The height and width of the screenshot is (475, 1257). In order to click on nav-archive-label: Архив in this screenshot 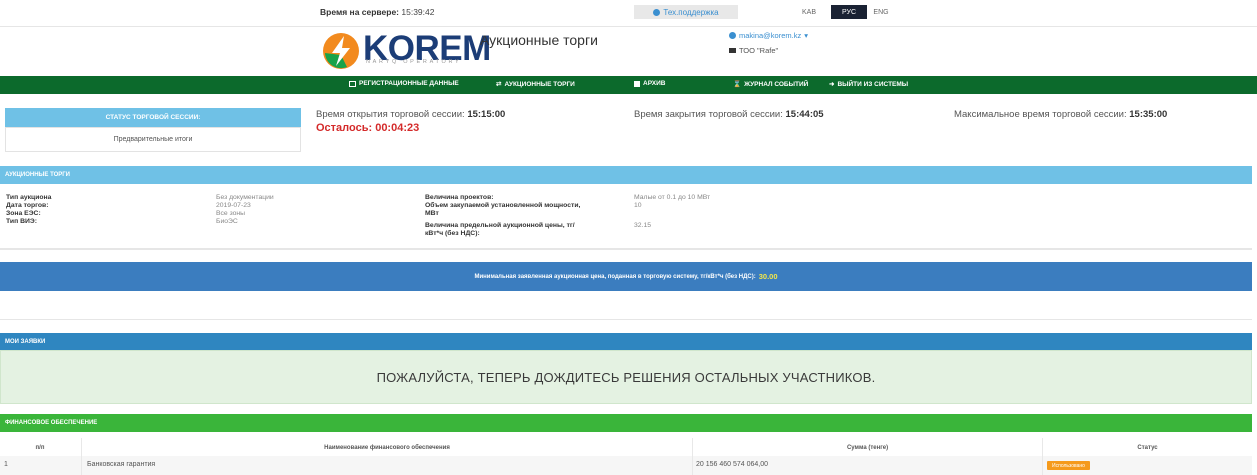, I will do `click(654, 83)`.